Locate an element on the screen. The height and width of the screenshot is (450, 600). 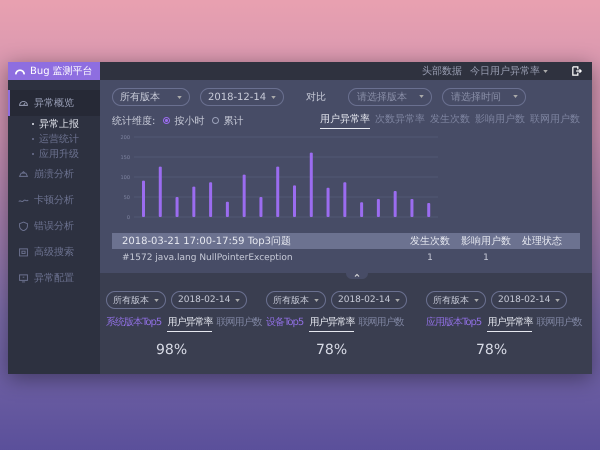
top5-link: 系统版本Top5 is located at coordinates (134, 322).